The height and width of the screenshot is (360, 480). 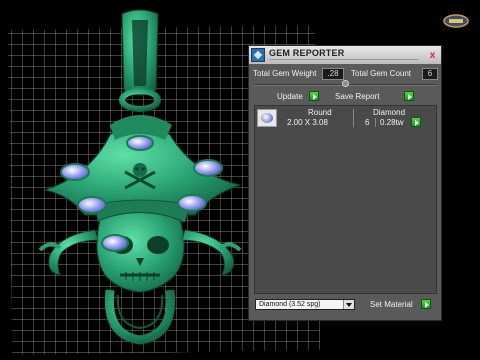 What do you see at coordinates (345, 83) in the screenshot?
I see `resize-handle` at bounding box center [345, 83].